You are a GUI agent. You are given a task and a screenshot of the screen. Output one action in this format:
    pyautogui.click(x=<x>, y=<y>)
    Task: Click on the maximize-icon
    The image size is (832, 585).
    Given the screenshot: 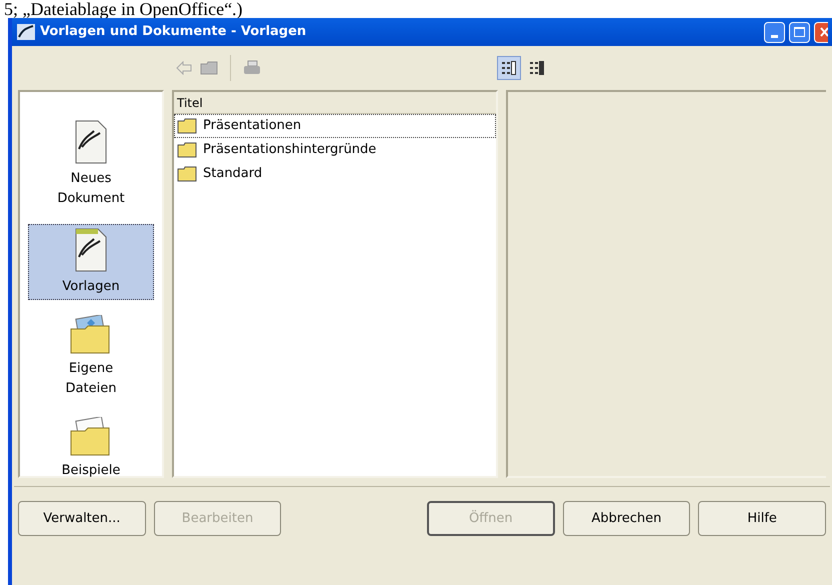 What is the action you would take?
    pyautogui.click(x=799, y=32)
    